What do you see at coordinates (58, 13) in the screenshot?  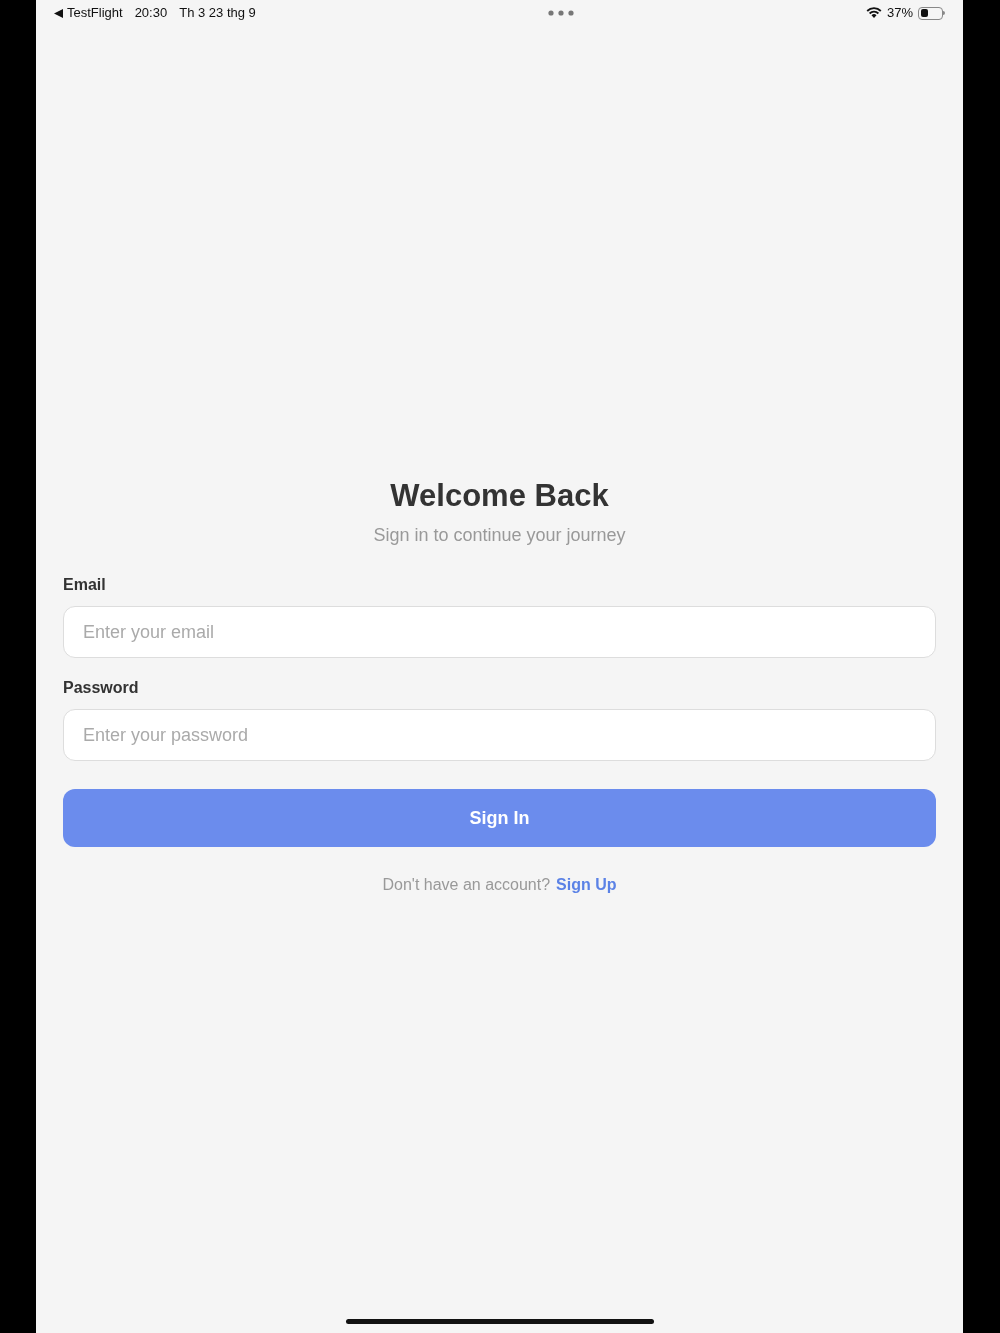 I see `back-triangle-icon` at bounding box center [58, 13].